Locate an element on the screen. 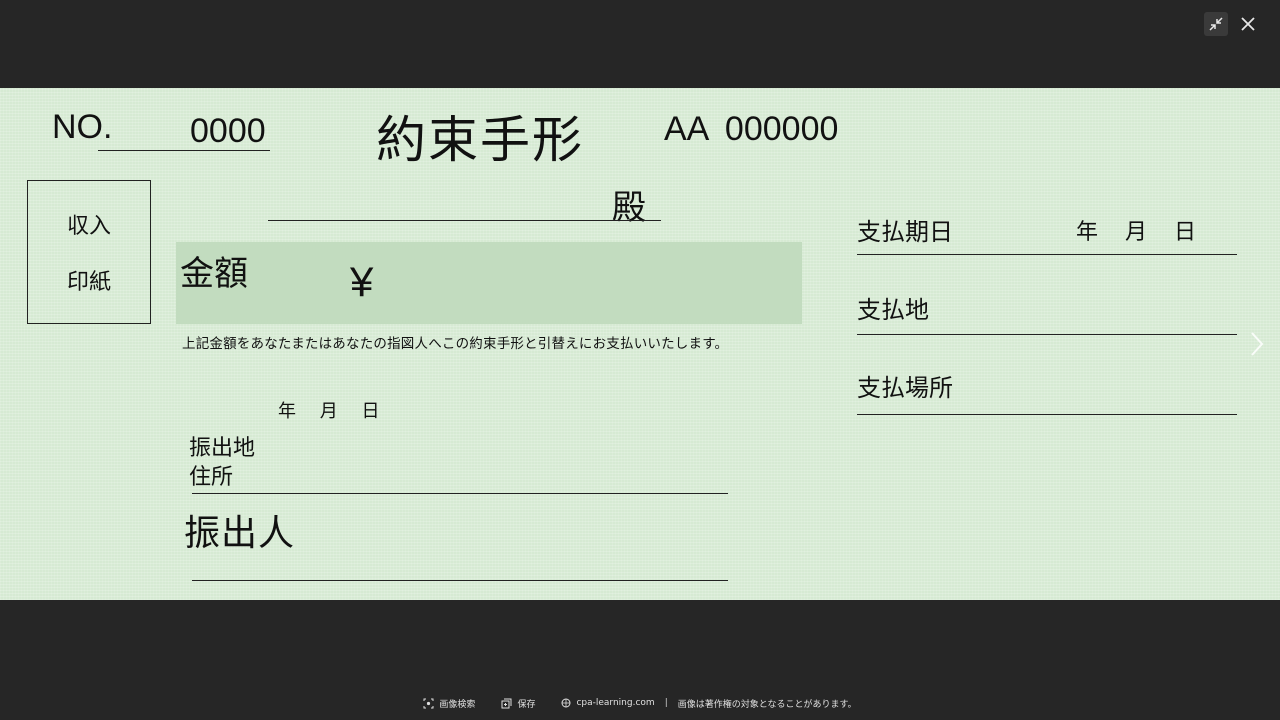 Image resolution: width=1280 pixels, height=720 pixels. note-number-label: NO. is located at coordinates (82, 127).